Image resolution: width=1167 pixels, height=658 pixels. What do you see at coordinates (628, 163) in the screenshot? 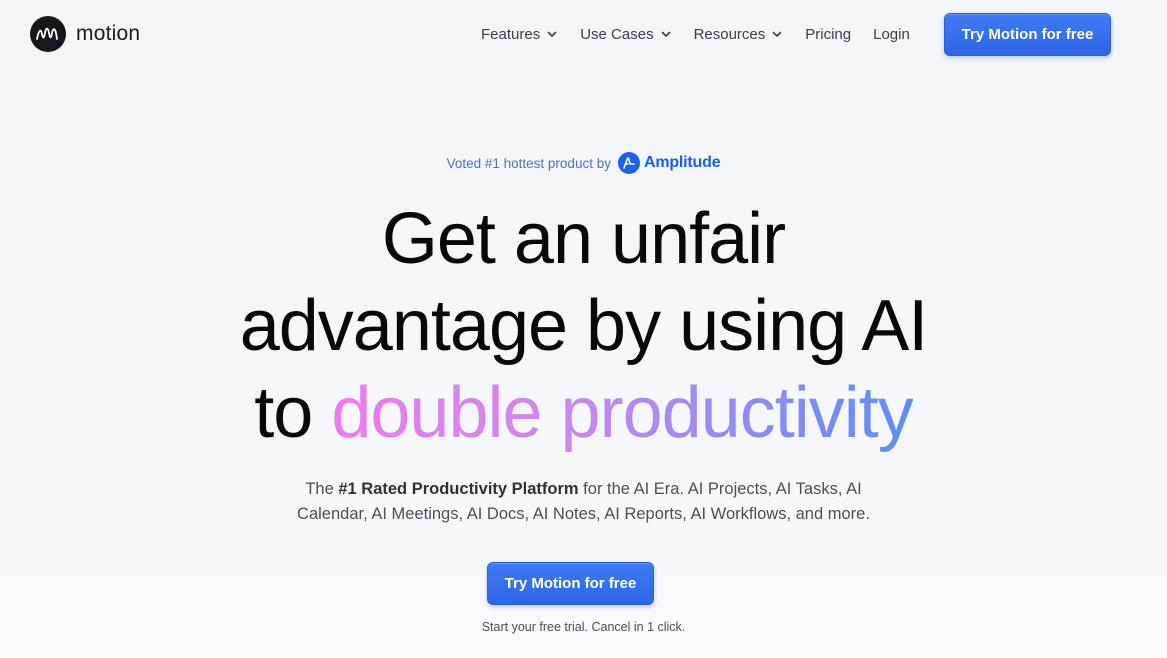
I see `amplitude-logo-icon` at bounding box center [628, 163].